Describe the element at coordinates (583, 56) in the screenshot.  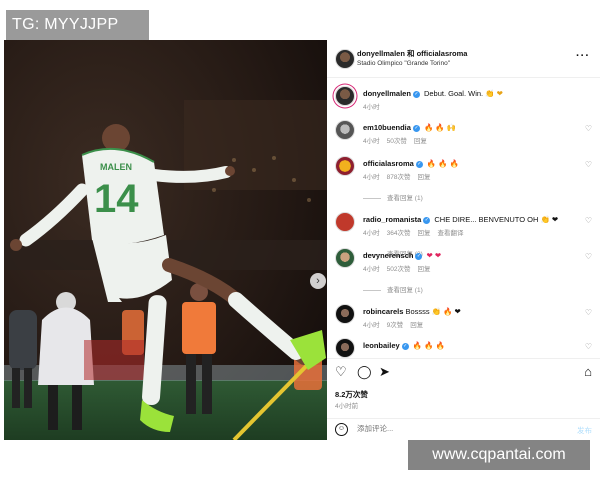
I see `more-icon: ···` at that location.